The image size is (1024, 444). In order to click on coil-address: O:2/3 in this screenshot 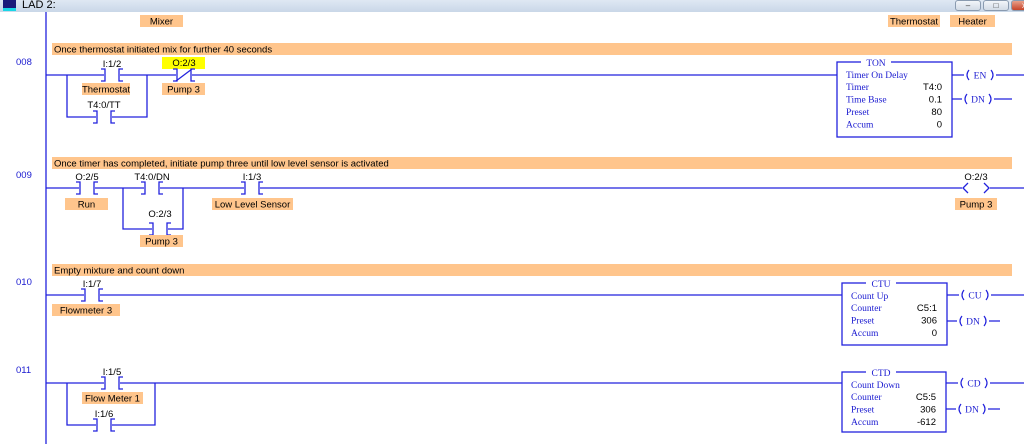, I will do `click(975, 177)`.